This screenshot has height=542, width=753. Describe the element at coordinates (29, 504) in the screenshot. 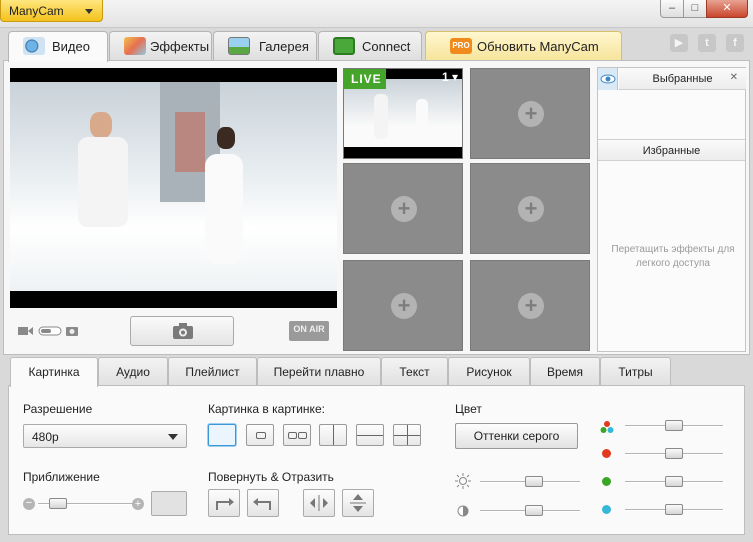

I see `zoom-out-icon: −` at that location.